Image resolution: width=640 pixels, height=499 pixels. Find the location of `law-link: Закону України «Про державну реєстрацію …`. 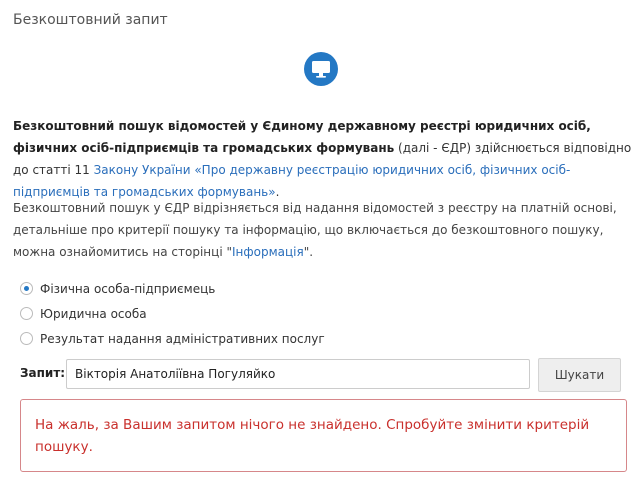

law-link: Закону України «Про державну реєстрацію … is located at coordinates (291, 181).